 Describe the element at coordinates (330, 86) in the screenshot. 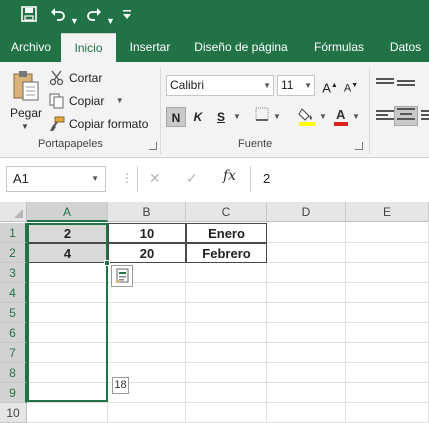

I see `increase-font-size-button: A▲` at that location.